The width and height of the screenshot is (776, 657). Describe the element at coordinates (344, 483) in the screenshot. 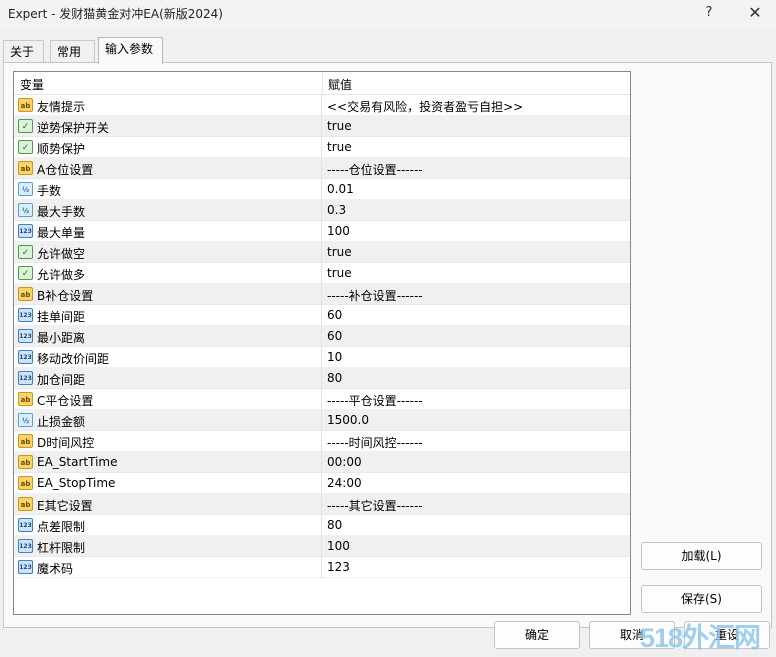

I see `parameter-value: 24:00` at that location.